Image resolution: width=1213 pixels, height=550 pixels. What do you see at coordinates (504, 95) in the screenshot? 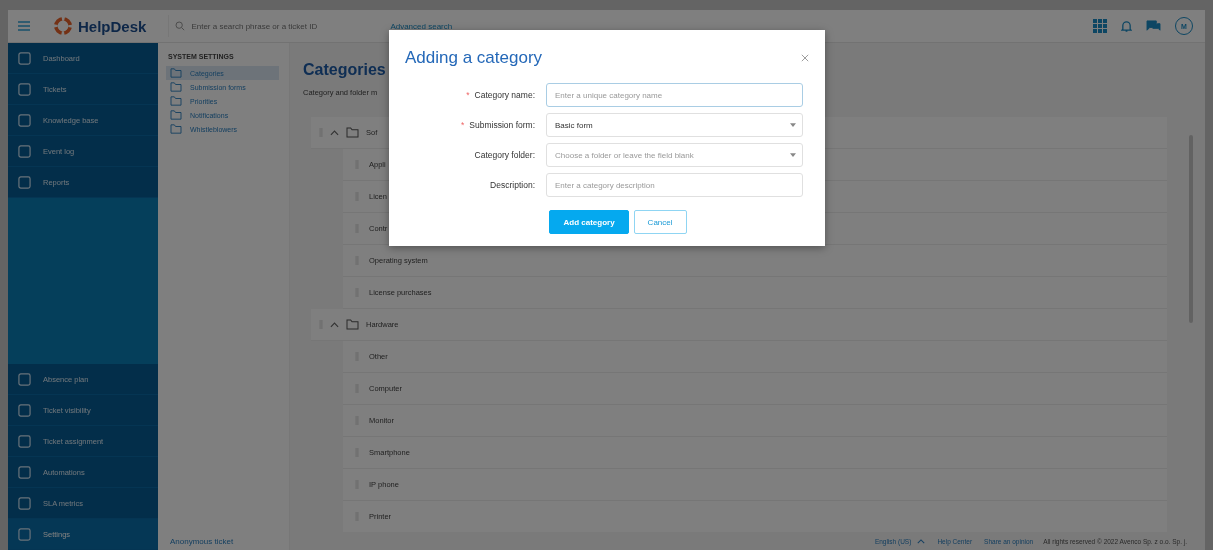
I see `field-label: Category name:` at bounding box center [504, 95].